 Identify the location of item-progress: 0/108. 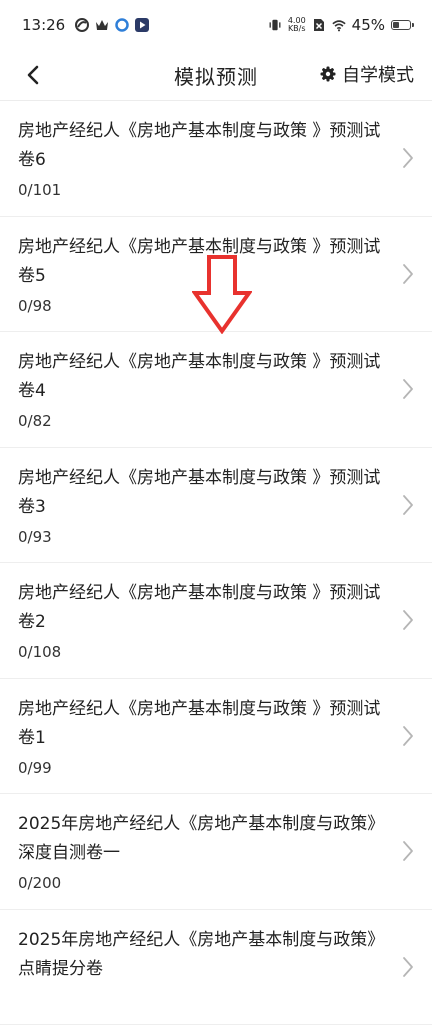
(200, 652).